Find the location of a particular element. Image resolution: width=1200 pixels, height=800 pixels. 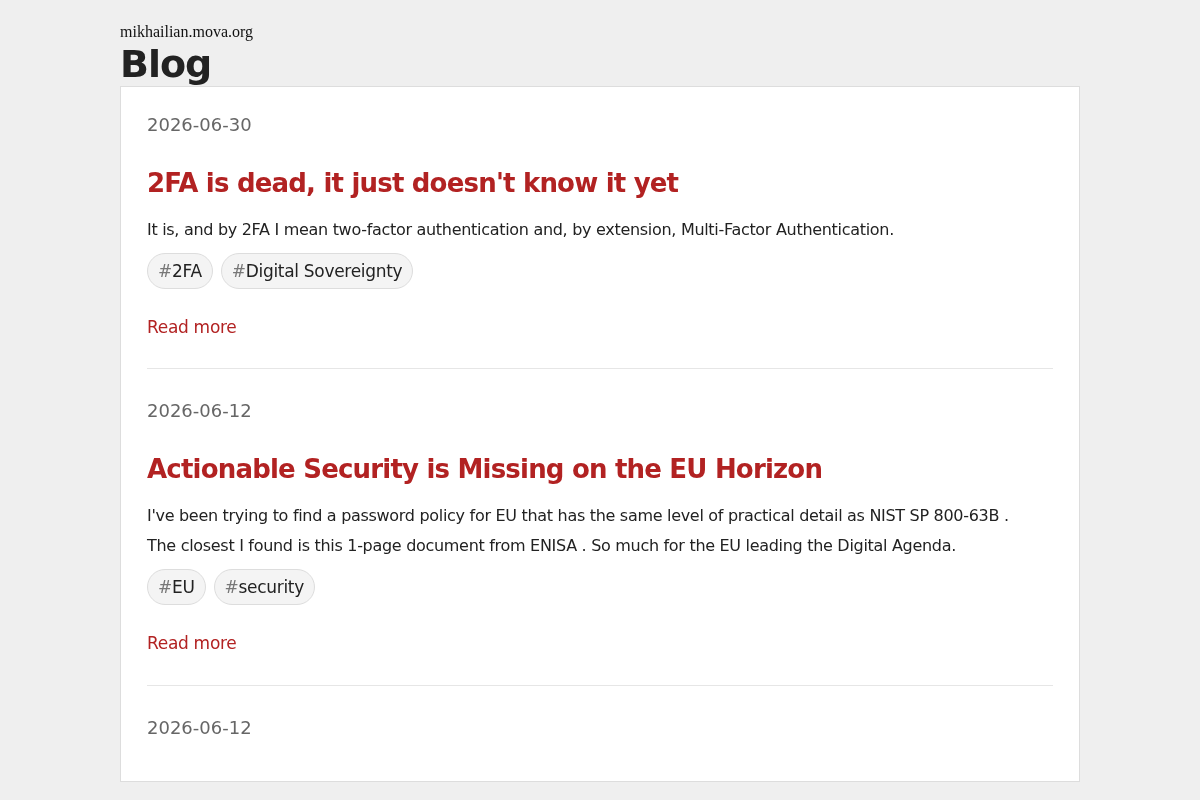

post-excerpt: It is, and by 2FA I mean two-factor authentication and, by extension, Multi-Factor Authentication. is located at coordinates (520, 229).